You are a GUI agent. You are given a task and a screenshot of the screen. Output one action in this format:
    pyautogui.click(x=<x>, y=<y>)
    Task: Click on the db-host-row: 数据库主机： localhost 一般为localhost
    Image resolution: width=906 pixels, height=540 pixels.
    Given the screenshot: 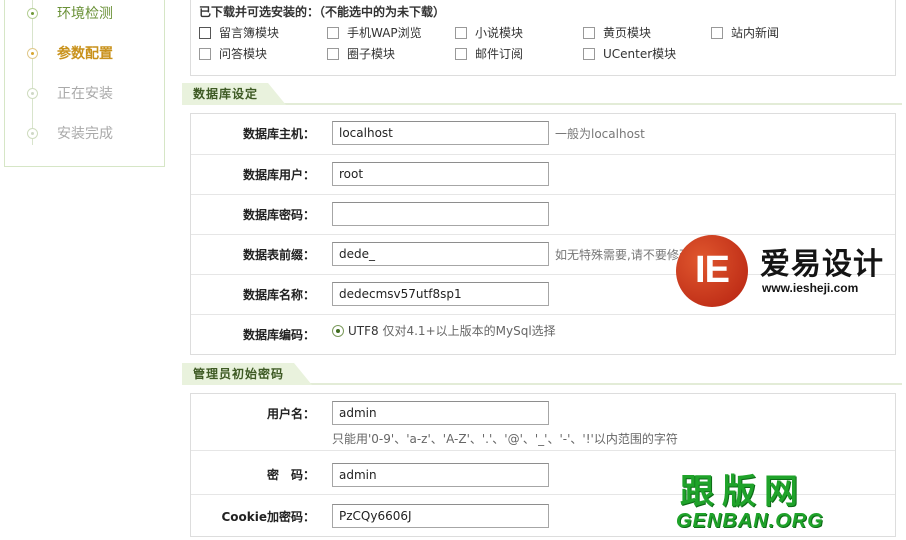 What is the action you would take?
    pyautogui.click(x=543, y=134)
    